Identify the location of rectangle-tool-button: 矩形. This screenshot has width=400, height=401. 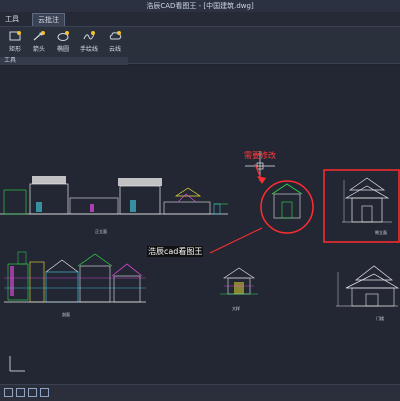
(15, 45).